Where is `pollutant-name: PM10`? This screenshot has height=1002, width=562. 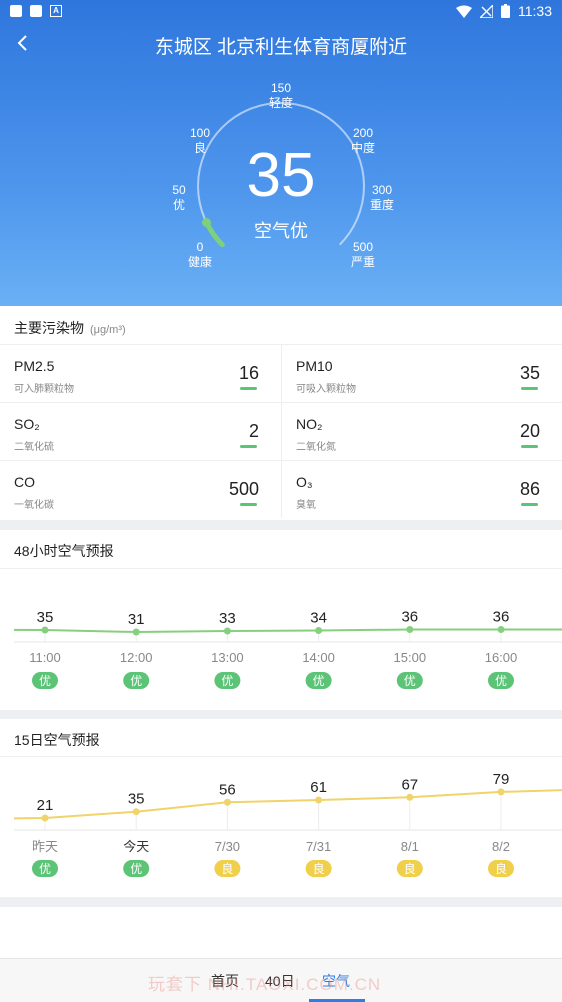
pollutant-name: PM10 is located at coordinates (314, 366).